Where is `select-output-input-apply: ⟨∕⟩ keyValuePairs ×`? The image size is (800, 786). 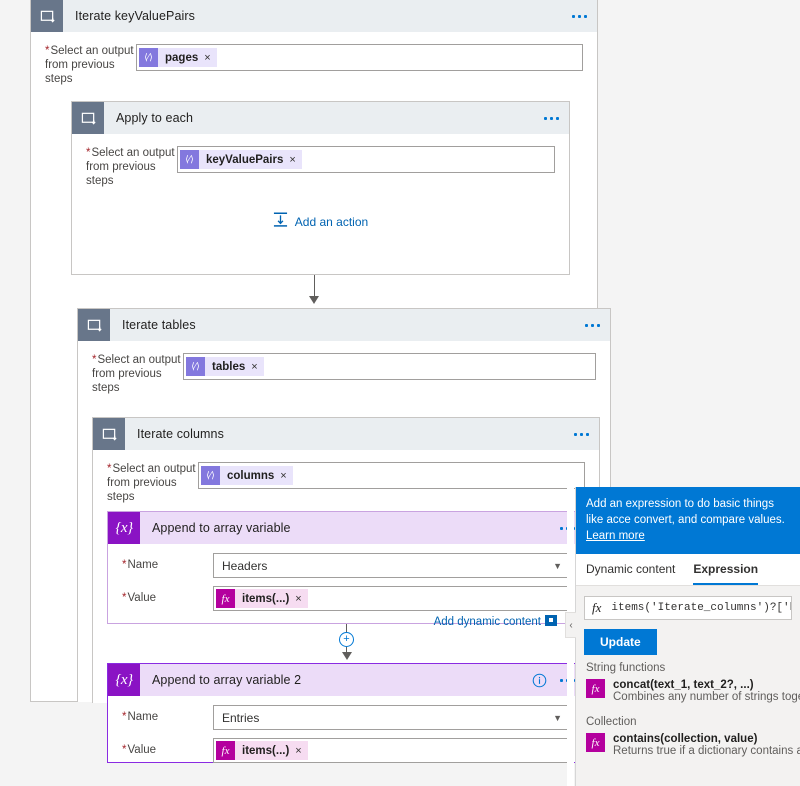
select-output-input-apply: ⟨∕⟩ keyValuePairs × is located at coordinates (366, 159).